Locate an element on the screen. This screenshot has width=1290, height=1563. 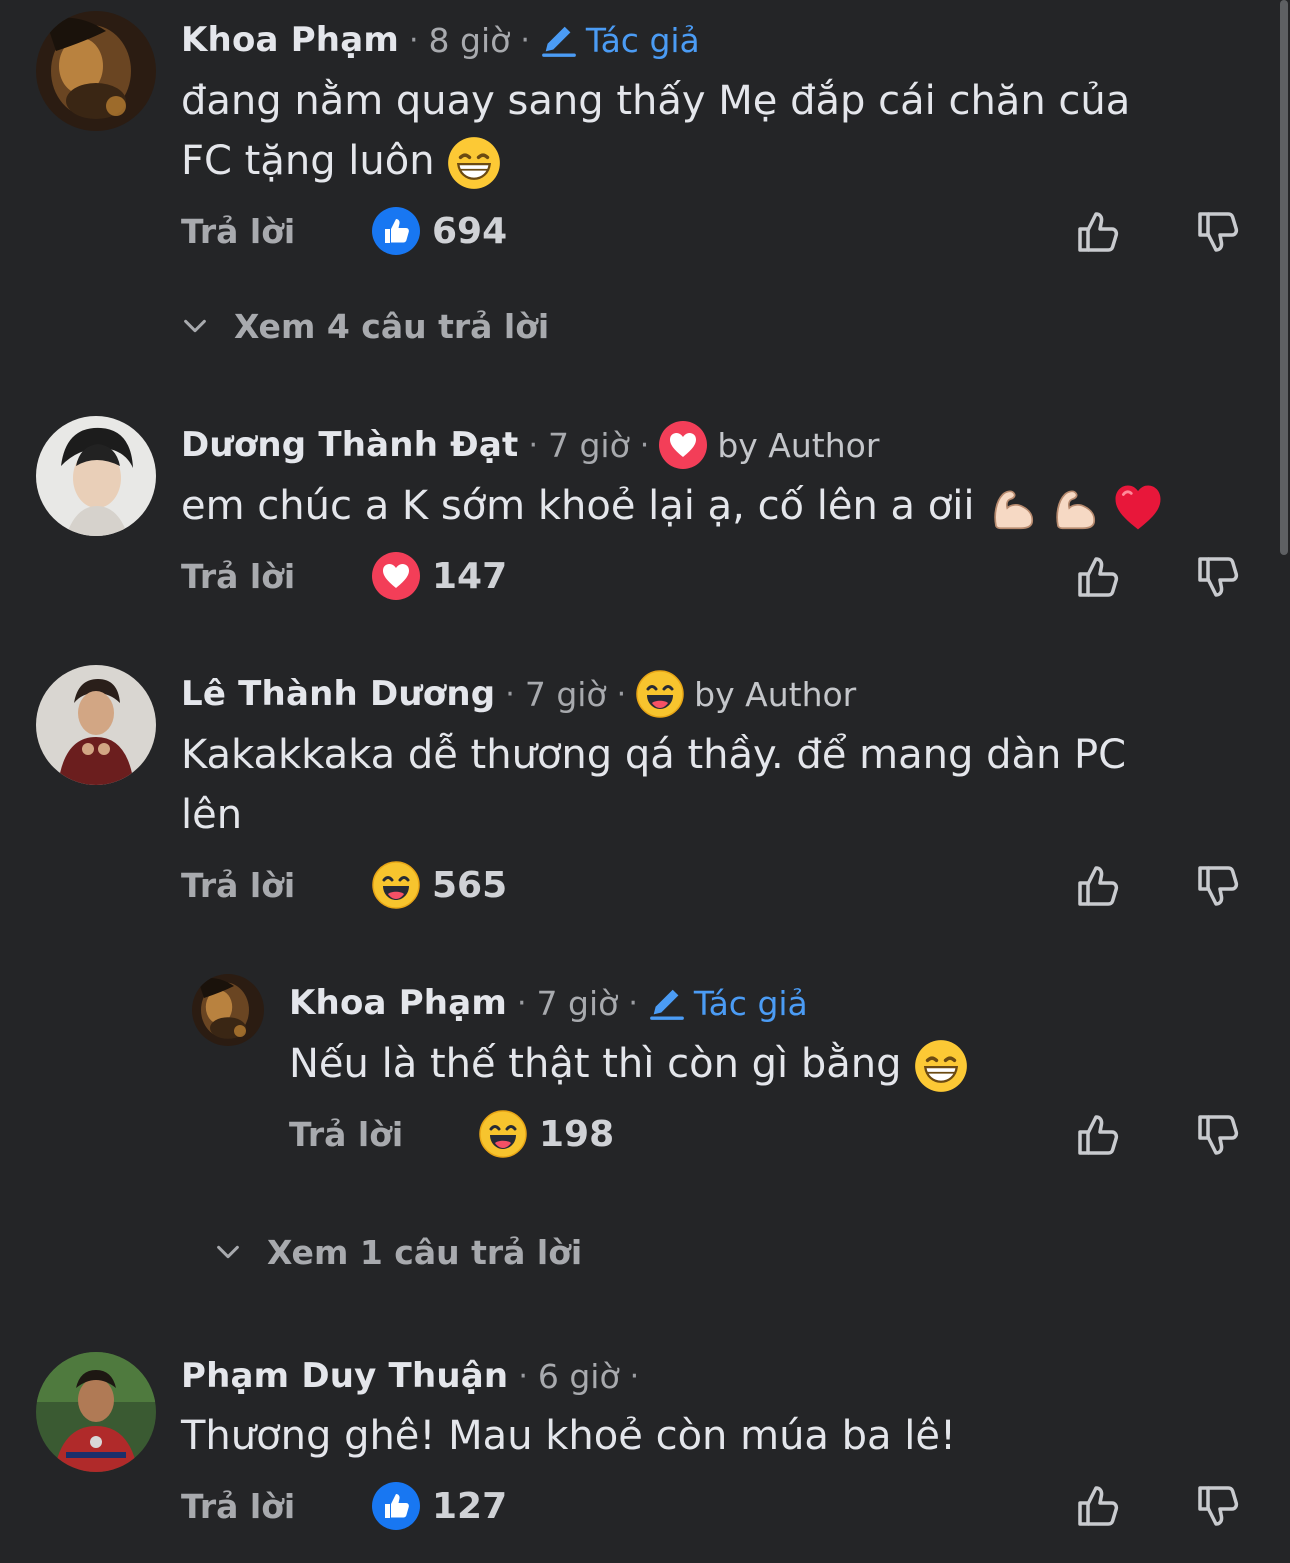
view-replies-label: Xem 4 câu trả lời is located at coordinates (392, 326).